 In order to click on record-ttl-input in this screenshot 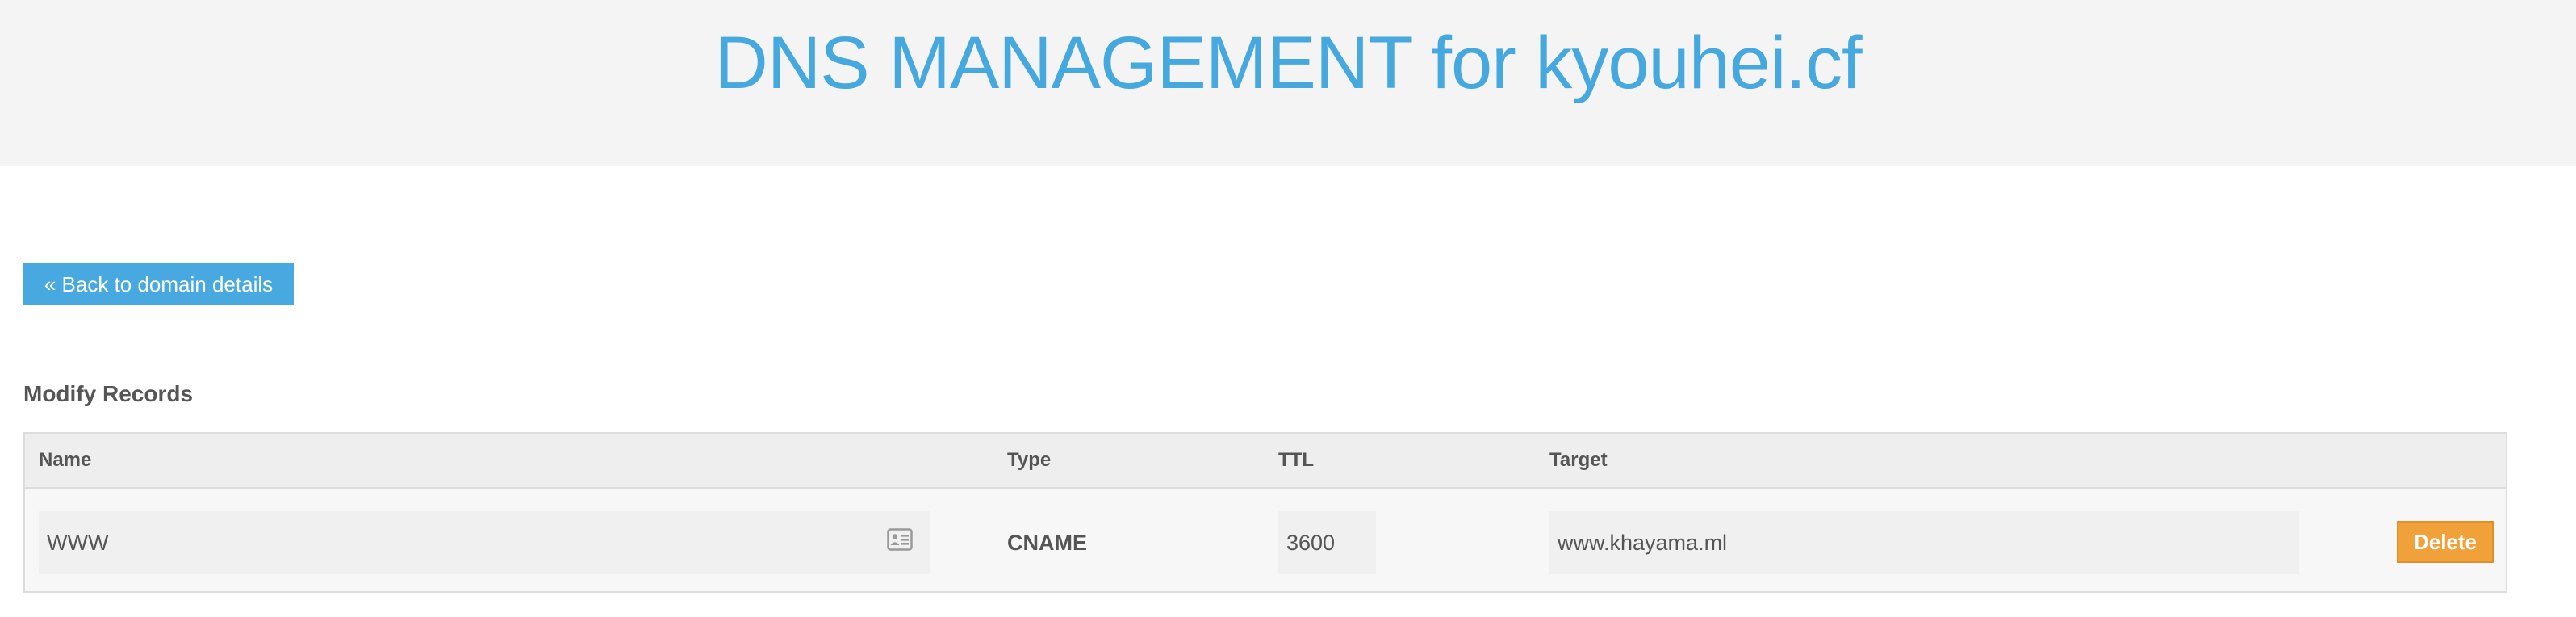, I will do `click(1327, 542)`.